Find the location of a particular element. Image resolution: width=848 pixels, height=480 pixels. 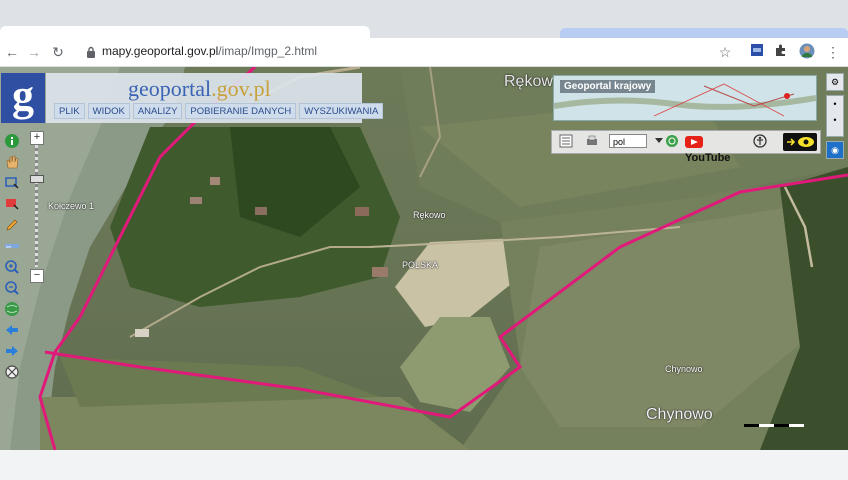

pencil-icon is located at coordinates (12, 225).